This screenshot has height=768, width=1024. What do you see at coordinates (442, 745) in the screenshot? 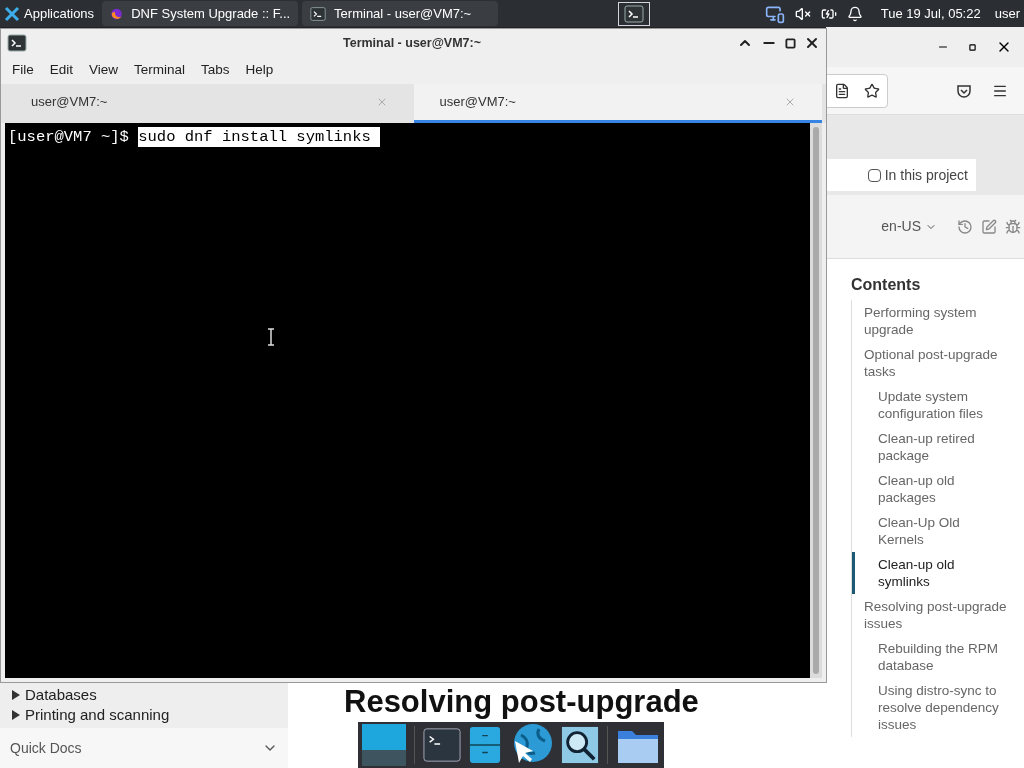
I see `terminal-app-icon` at bounding box center [442, 745].